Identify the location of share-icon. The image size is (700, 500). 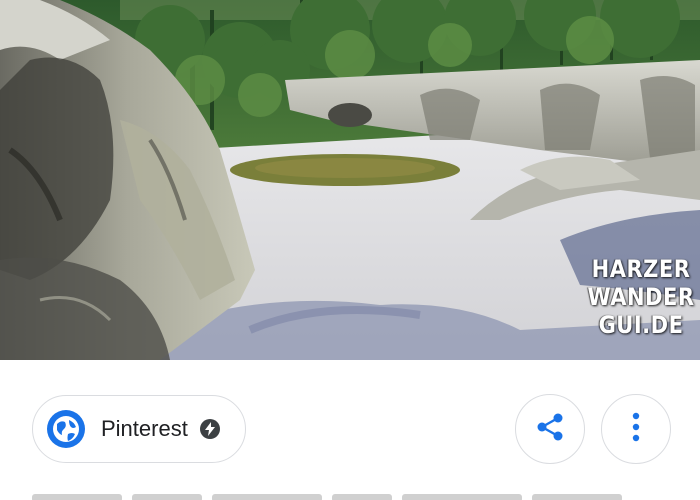
(550, 429).